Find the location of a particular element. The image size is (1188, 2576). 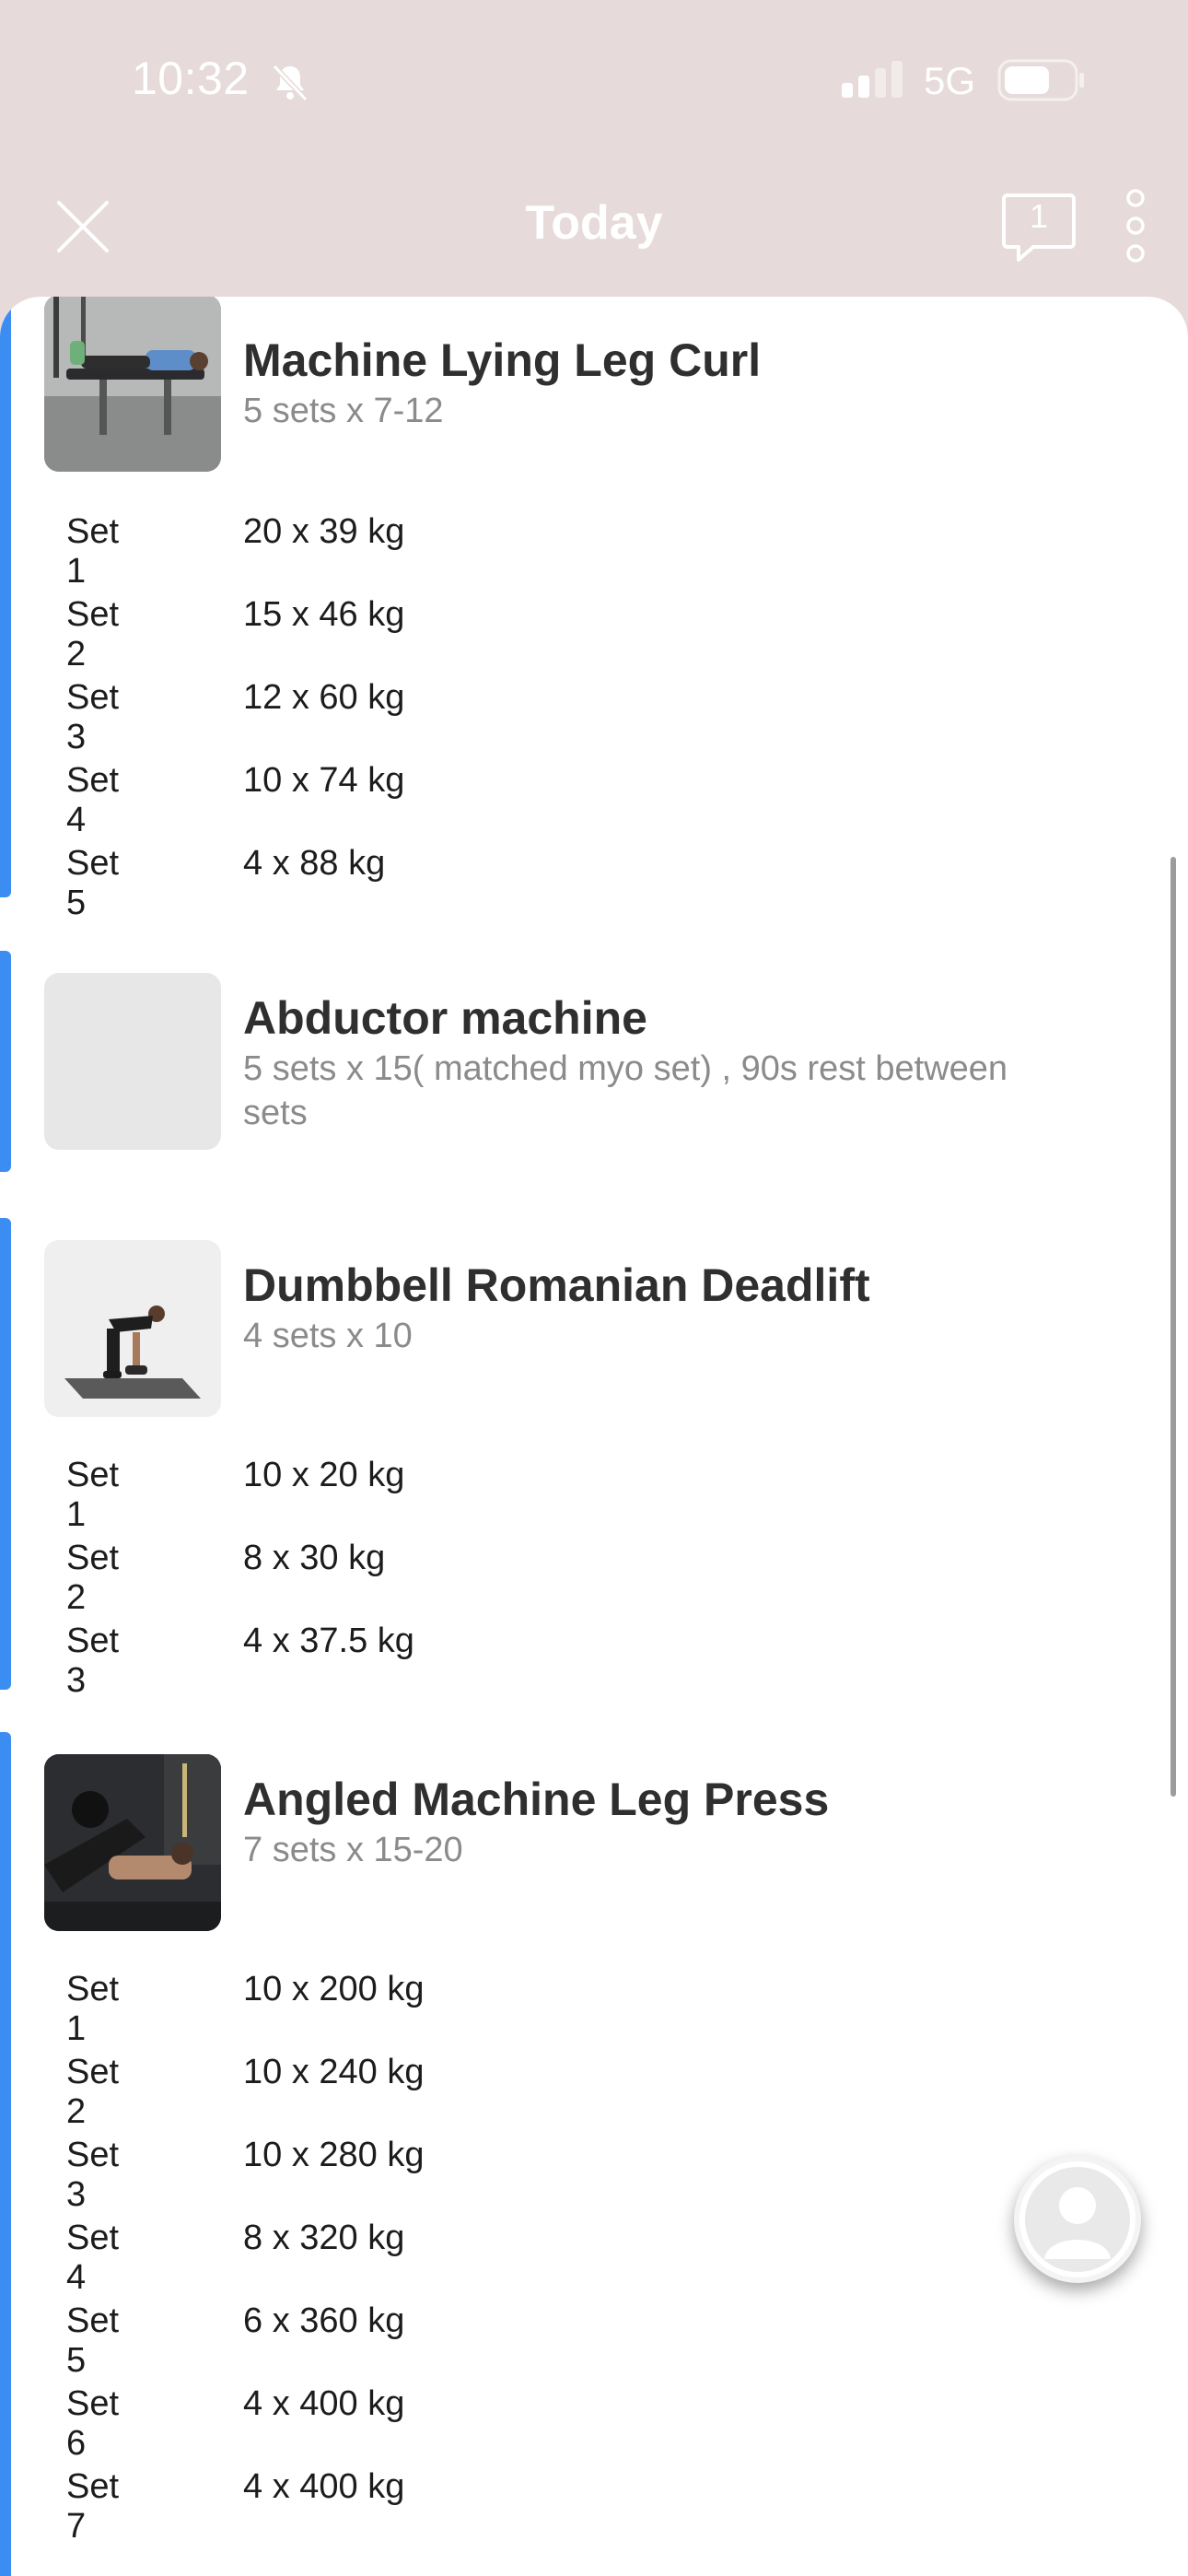

set-value: 20 x 39 kg is located at coordinates (324, 531).